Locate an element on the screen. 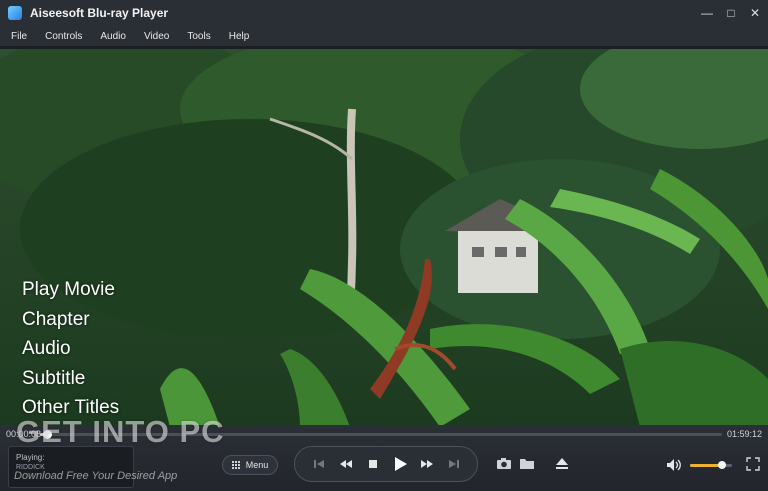 The height and width of the screenshot is (491, 768). rewind-button is located at coordinates (346, 464).